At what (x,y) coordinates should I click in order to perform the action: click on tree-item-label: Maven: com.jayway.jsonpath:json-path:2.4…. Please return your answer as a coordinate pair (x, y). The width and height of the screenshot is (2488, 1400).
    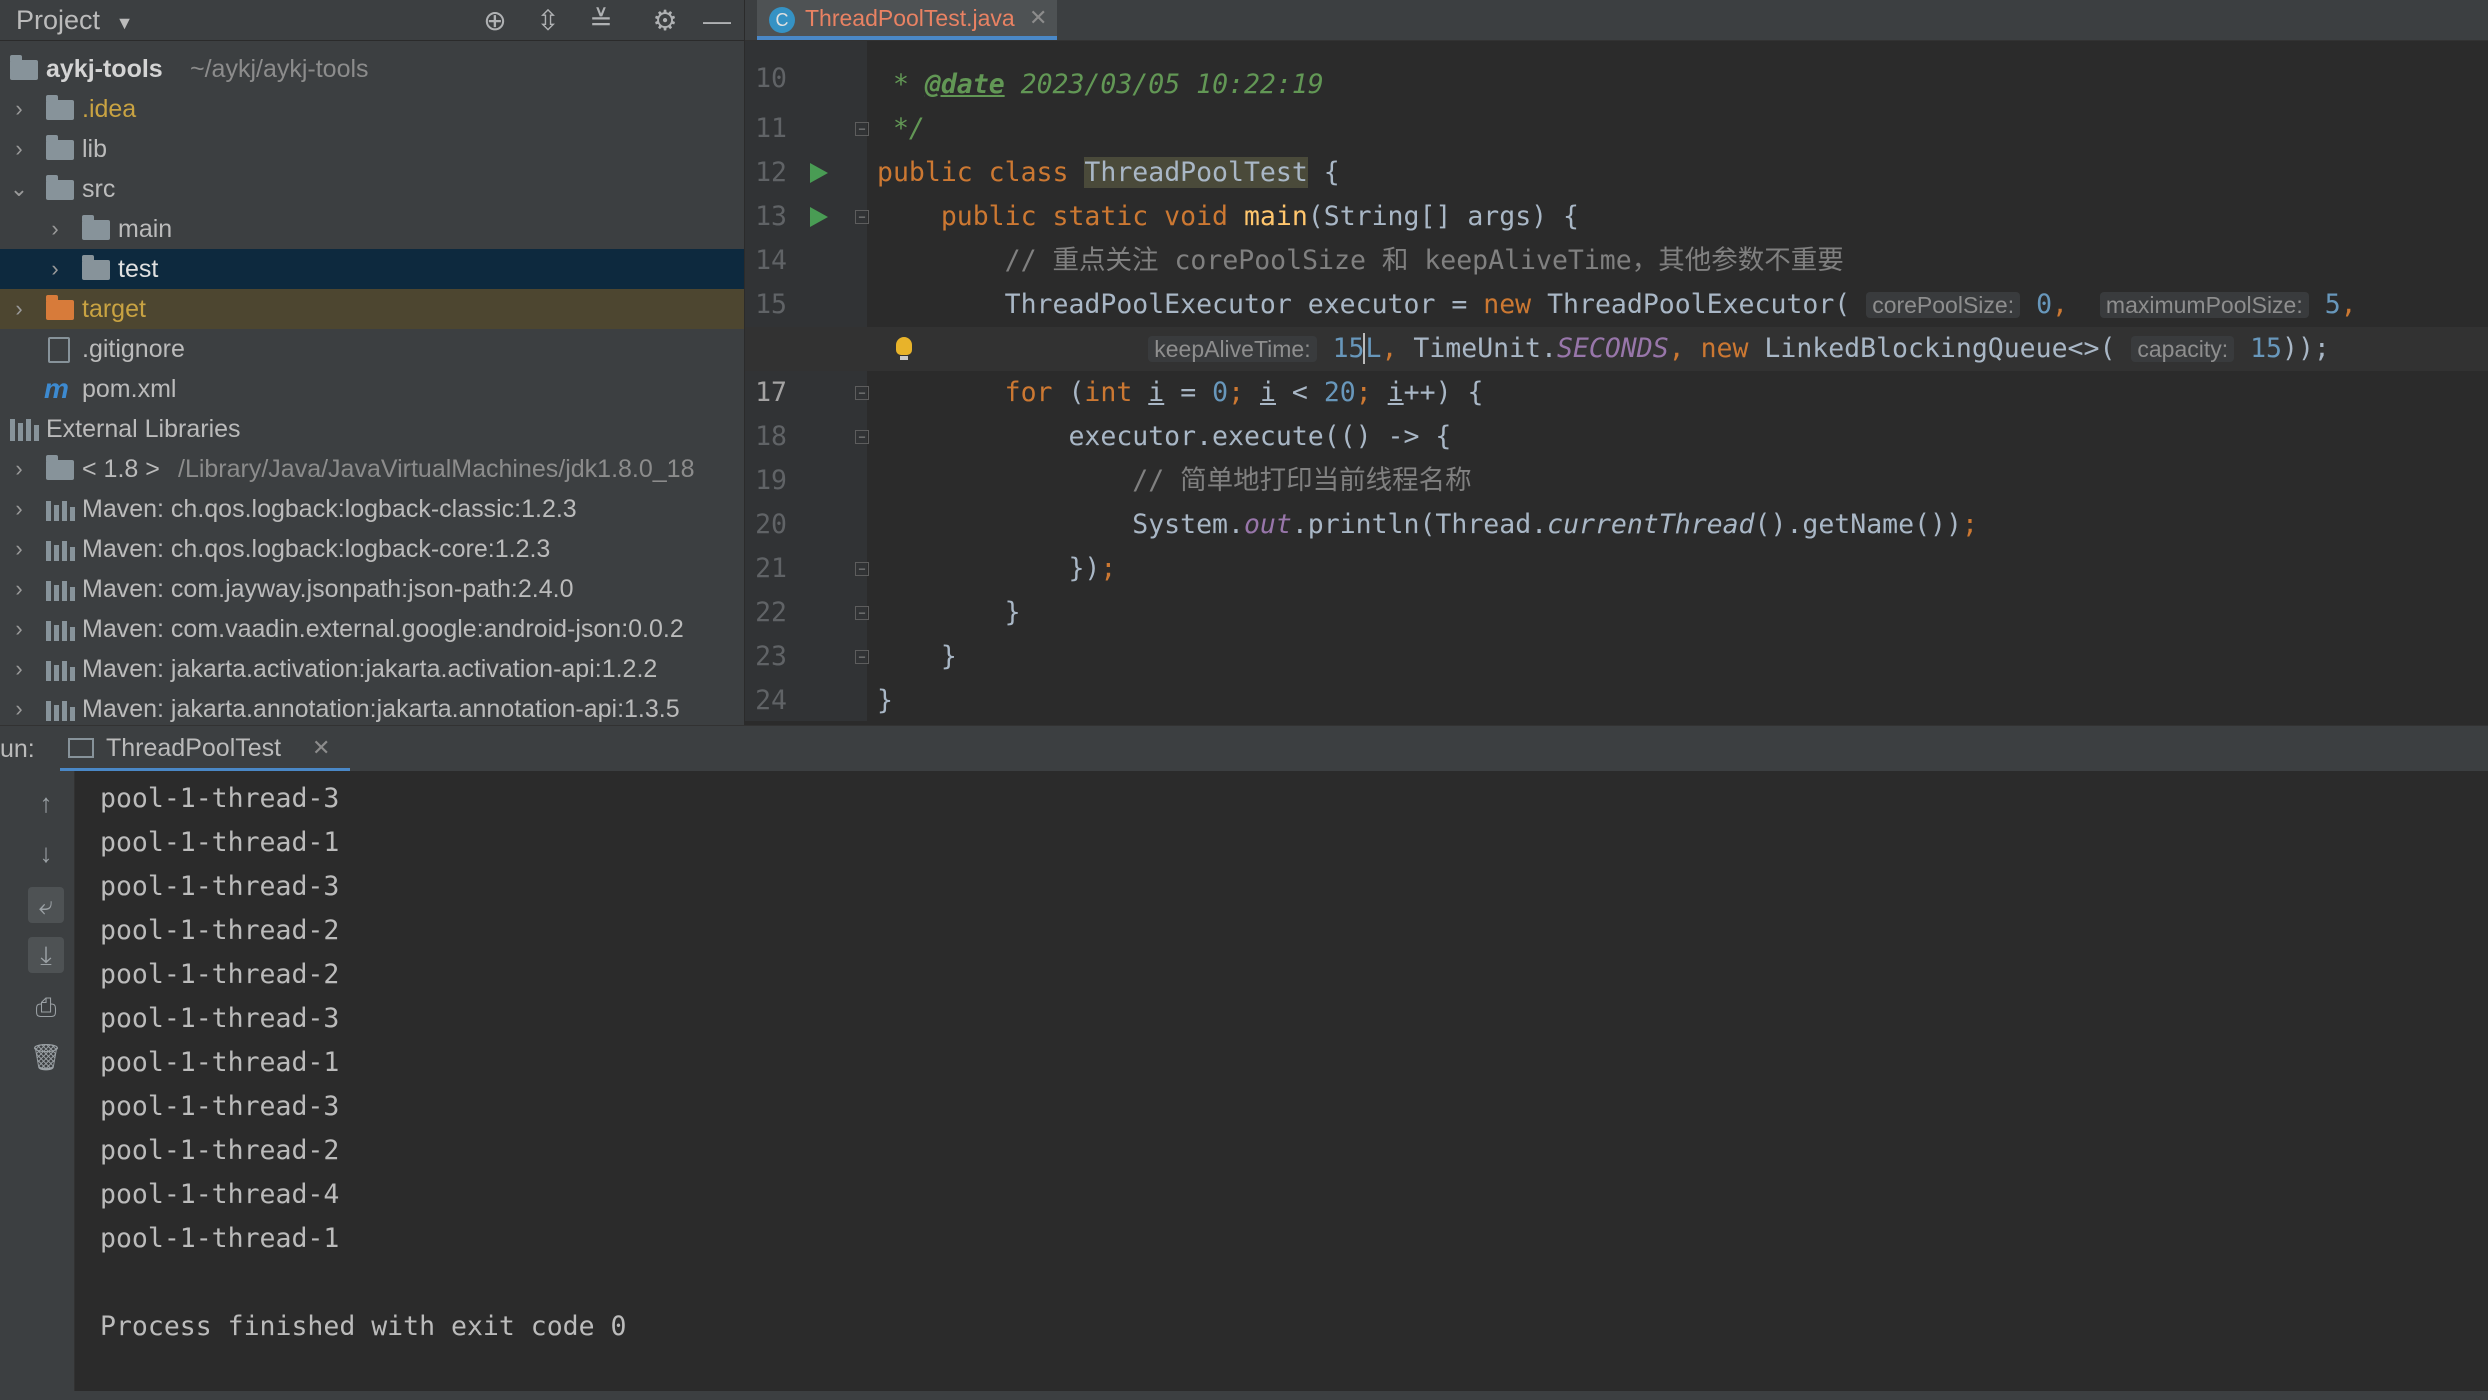
    Looking at the image, I should click on (328, 589).